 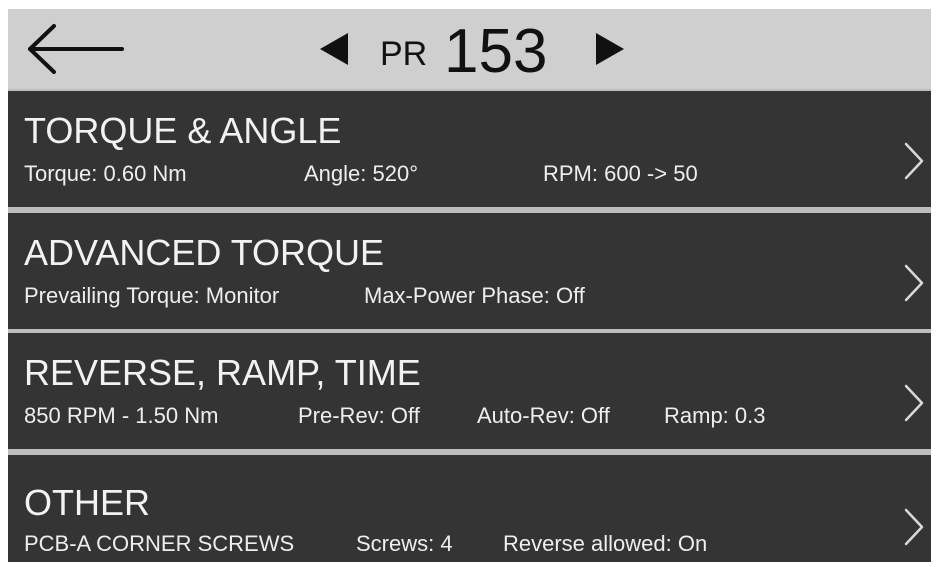 I want to click on max-power-phase-value: Max-Power Phase: Off, so click(x=474, y=295).